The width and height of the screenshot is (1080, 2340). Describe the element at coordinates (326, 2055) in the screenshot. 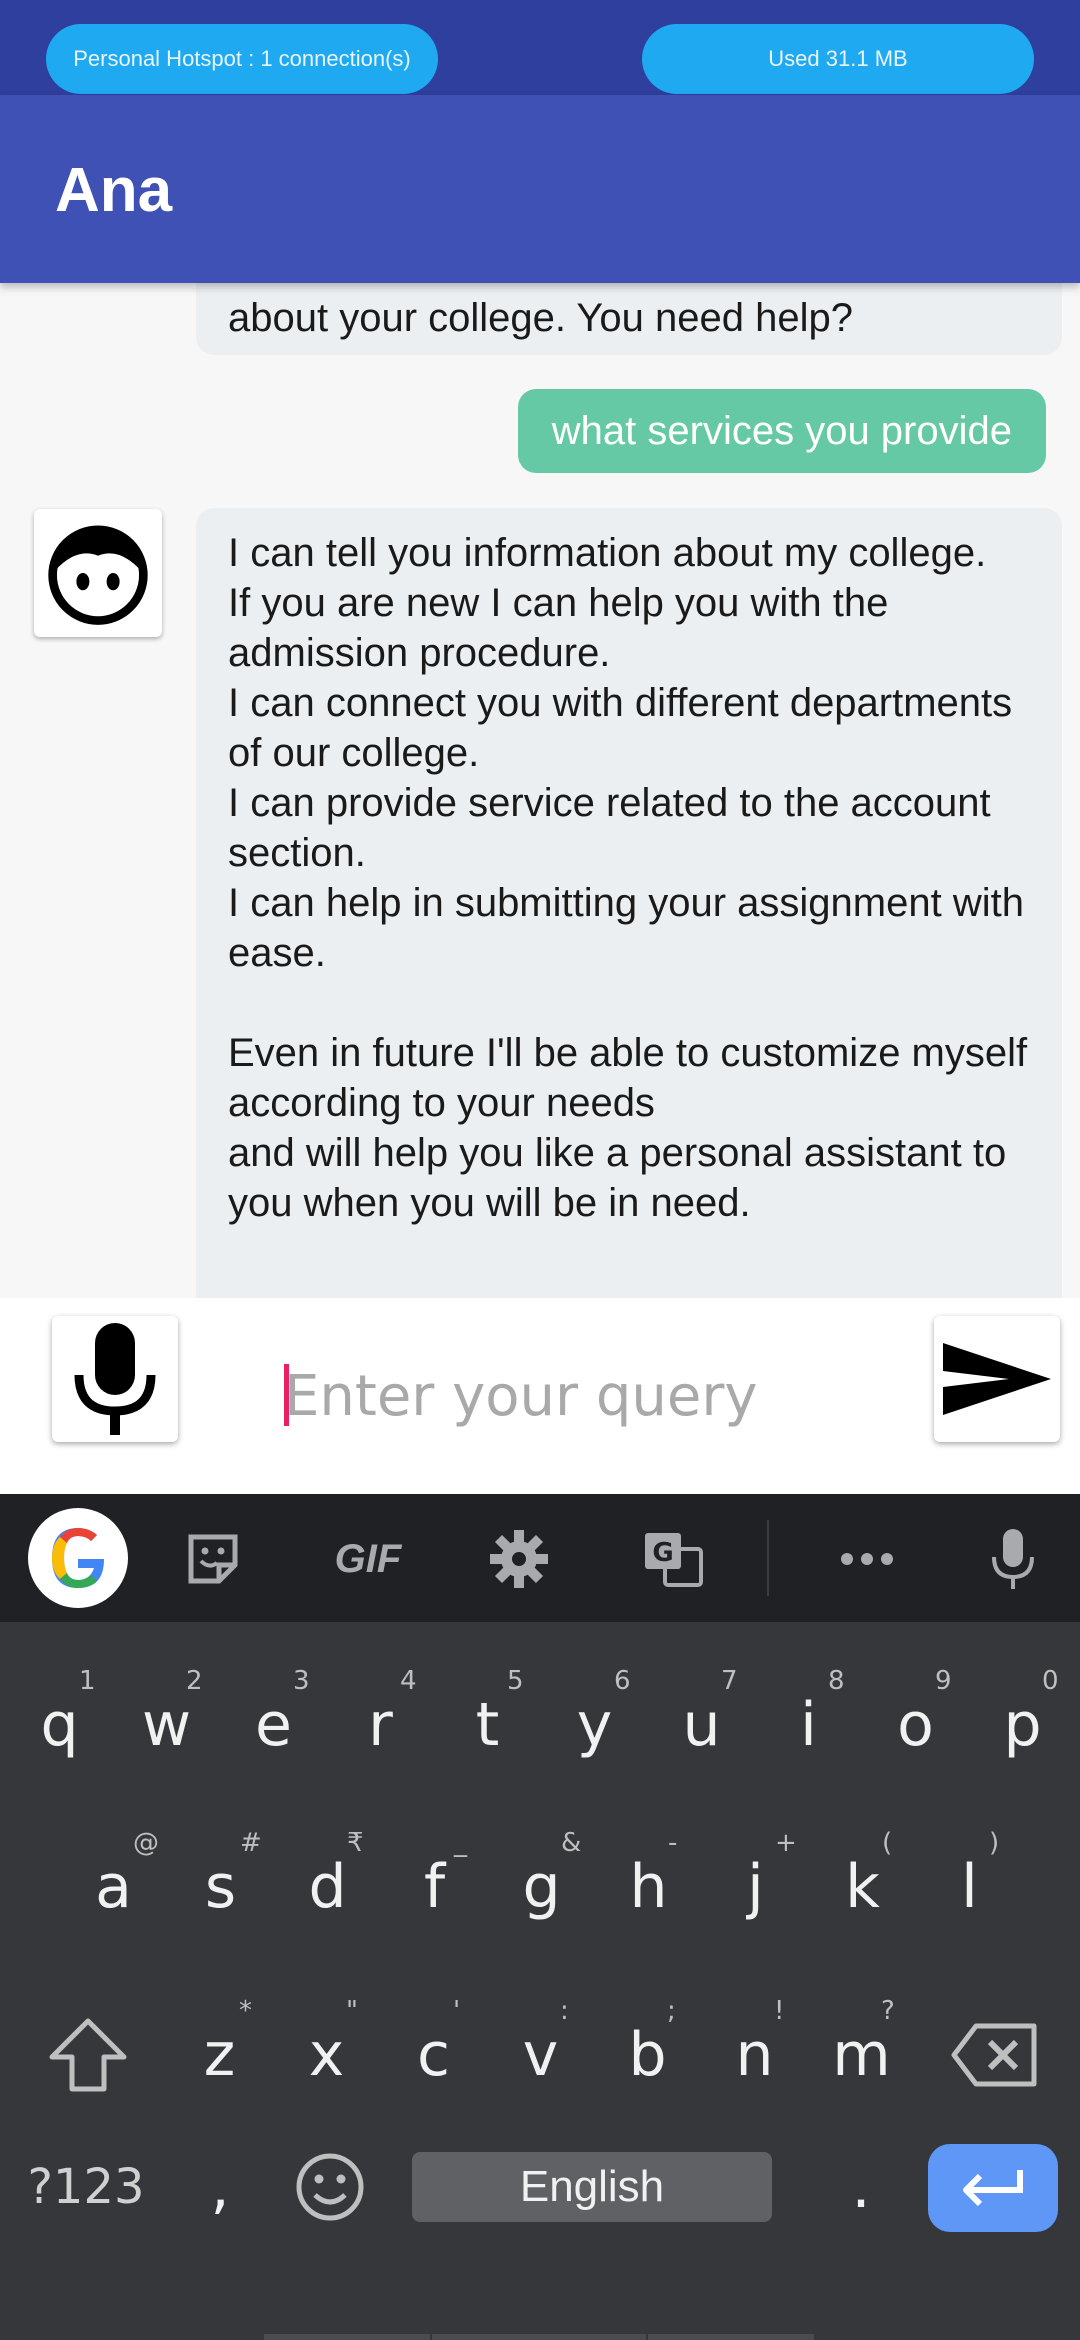

I see `key-x: x` at that location.